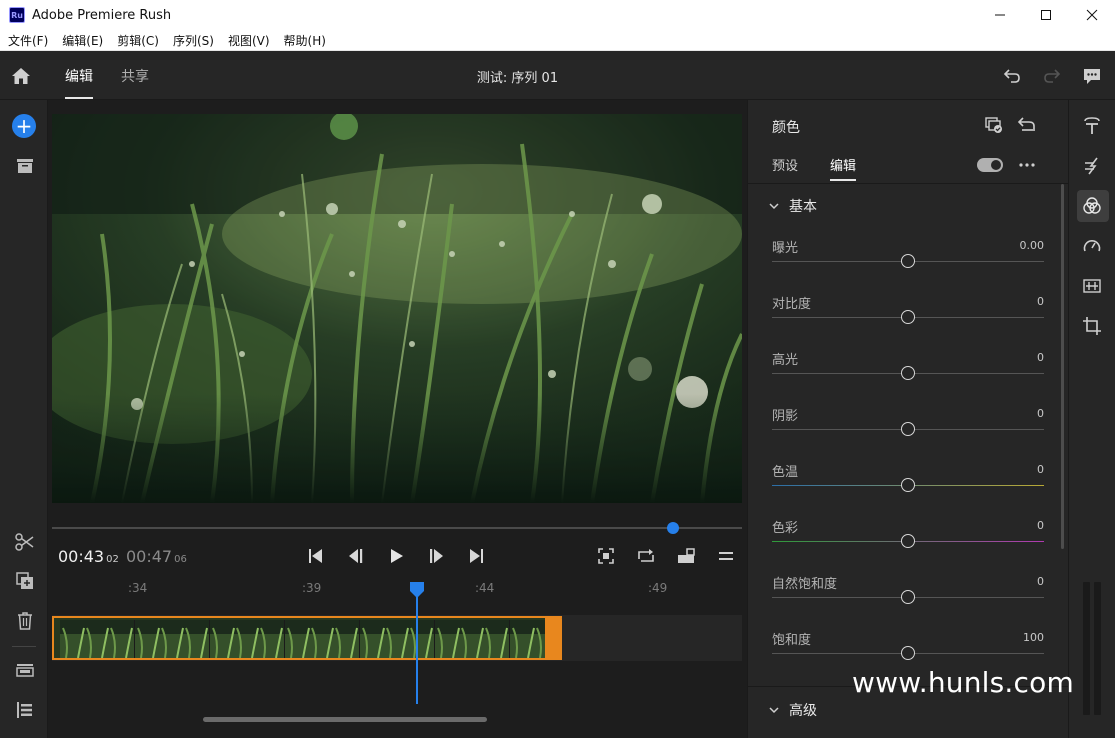 The height and width of the screenshot is (738, 1115). Describe the element at coordinates (646, 556) in the screenshot. I see `loop-button` at that location.